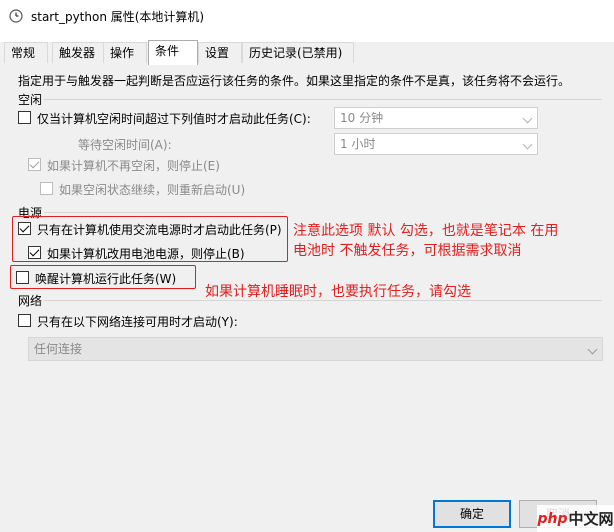 The height and width of the screenshot is (532, 614). Describe the element at coordinates (338, 292) in the screenshot. I see `annotation-wake: 如果计算机睡眠时，也要执行任务，请勾选` at that location.